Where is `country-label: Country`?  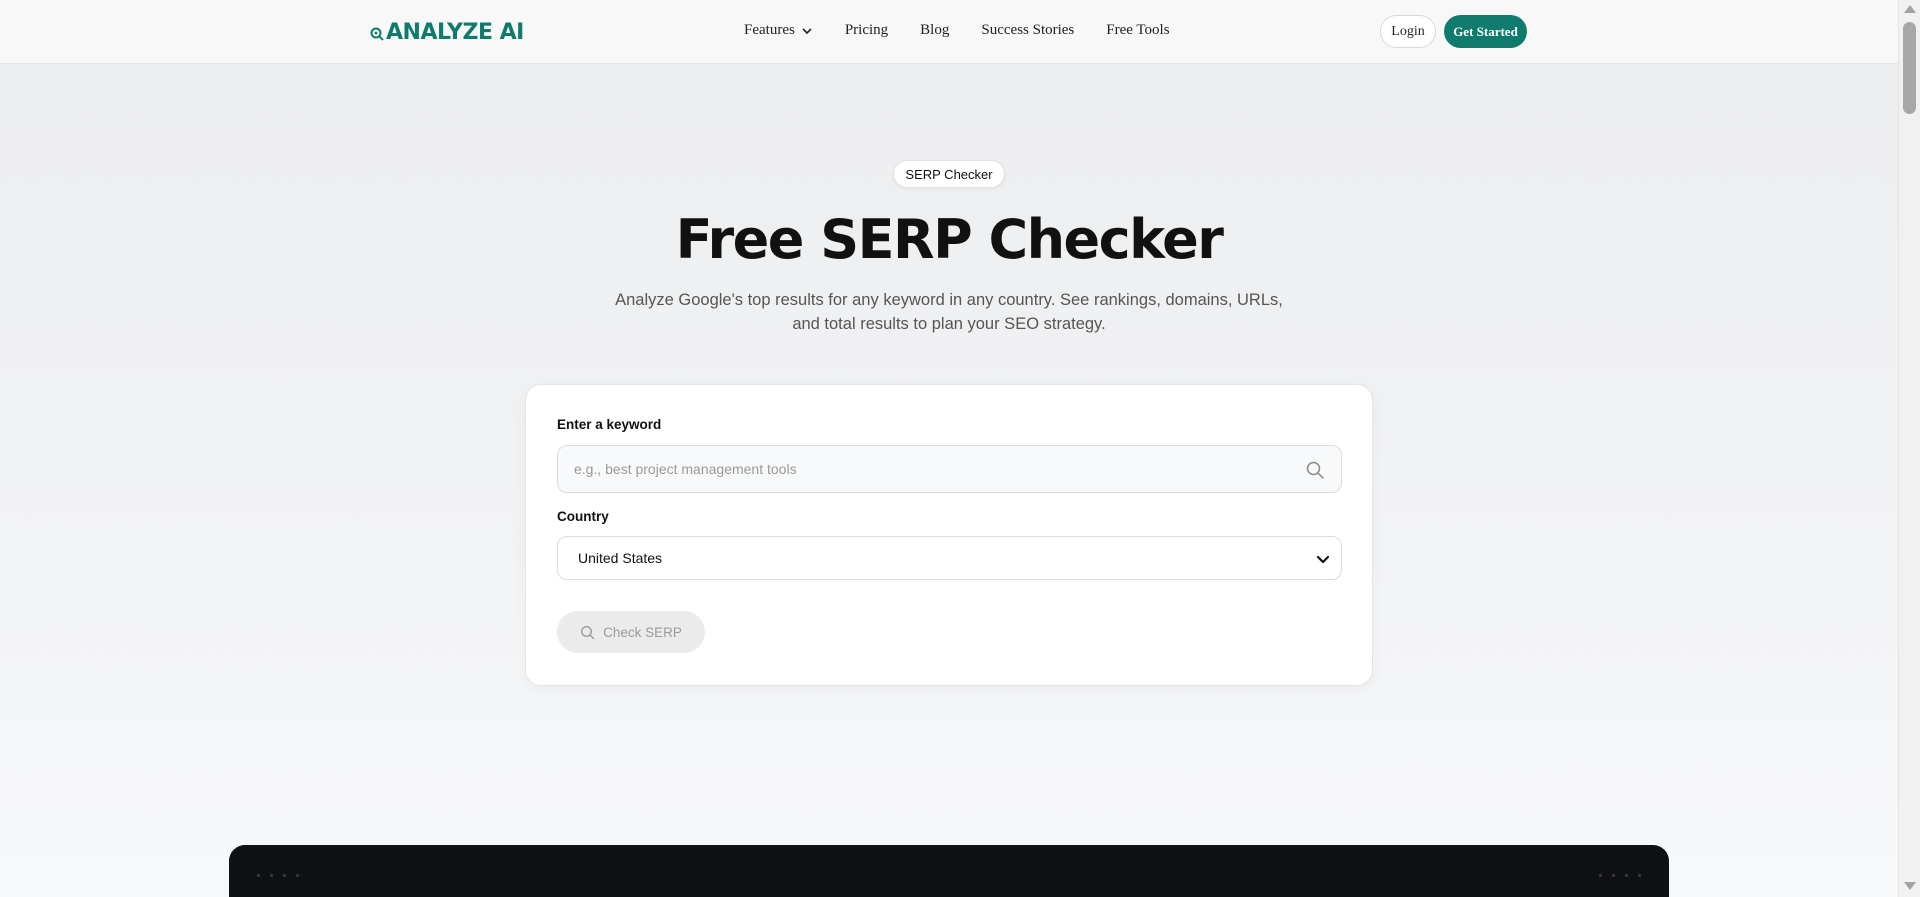 country-label: Country is located at coordinates (583, 516).